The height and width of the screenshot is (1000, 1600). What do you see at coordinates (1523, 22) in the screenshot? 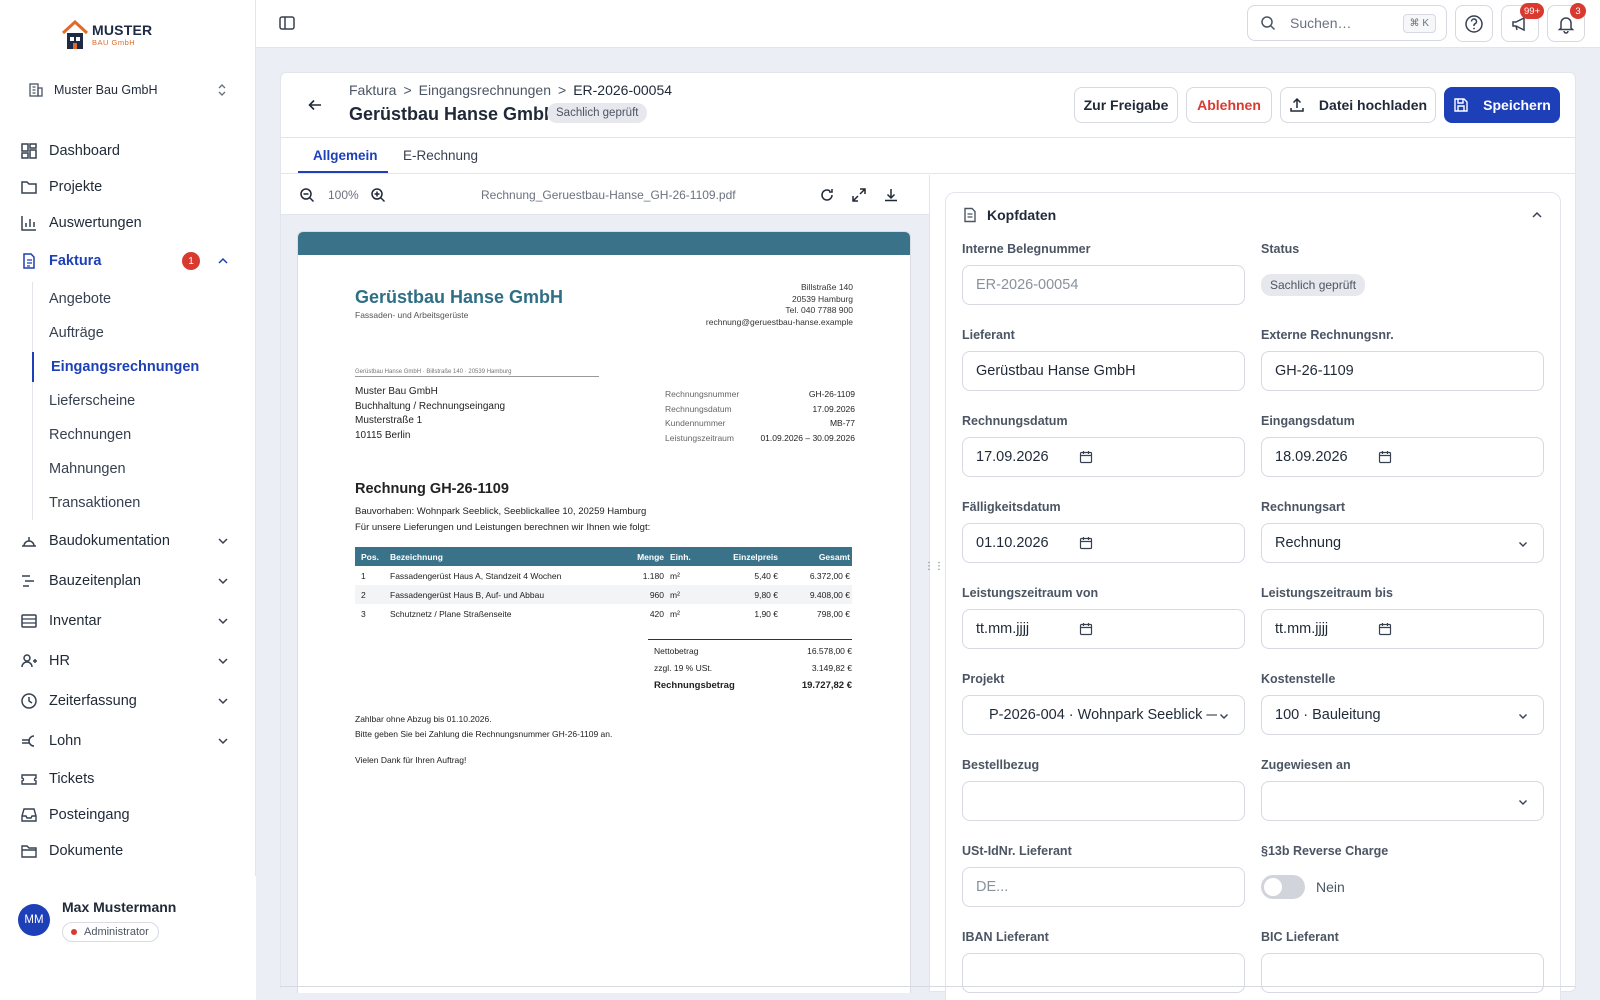
I see `announcements-button: 99+` at bounding box center [1523, 22].